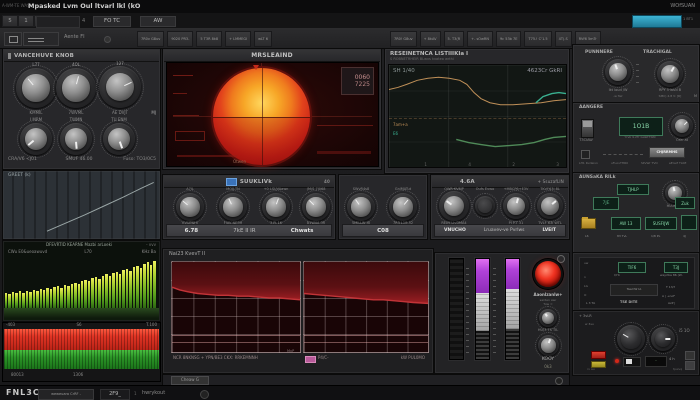 The image size is (700, 400). Describe the element at coordinates (500, 230) in the screenshot. I see `gain-readout-bar: VNUCHO Lruavev-ve Pvrlws LVEIT` at that location.